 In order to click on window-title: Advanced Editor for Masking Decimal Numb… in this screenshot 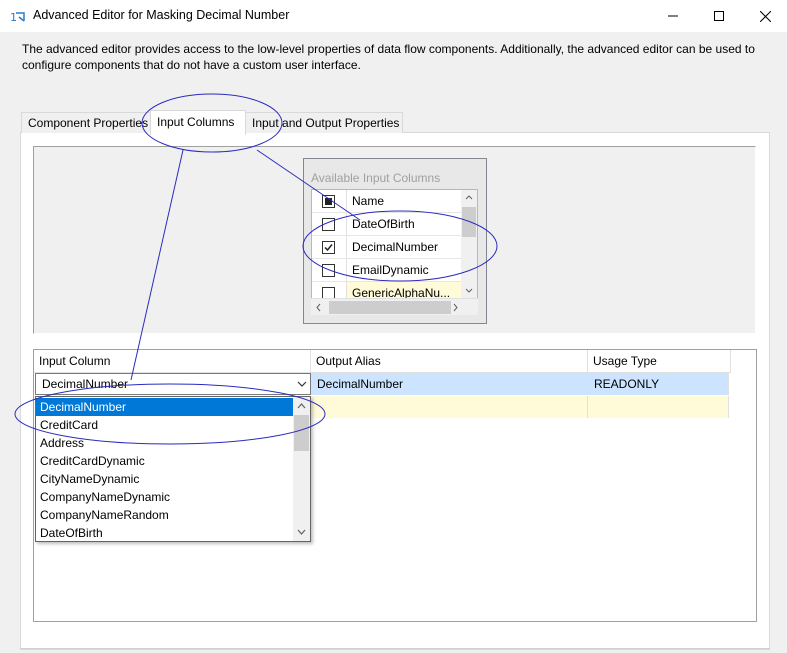, I will do `click(161, 15)`.